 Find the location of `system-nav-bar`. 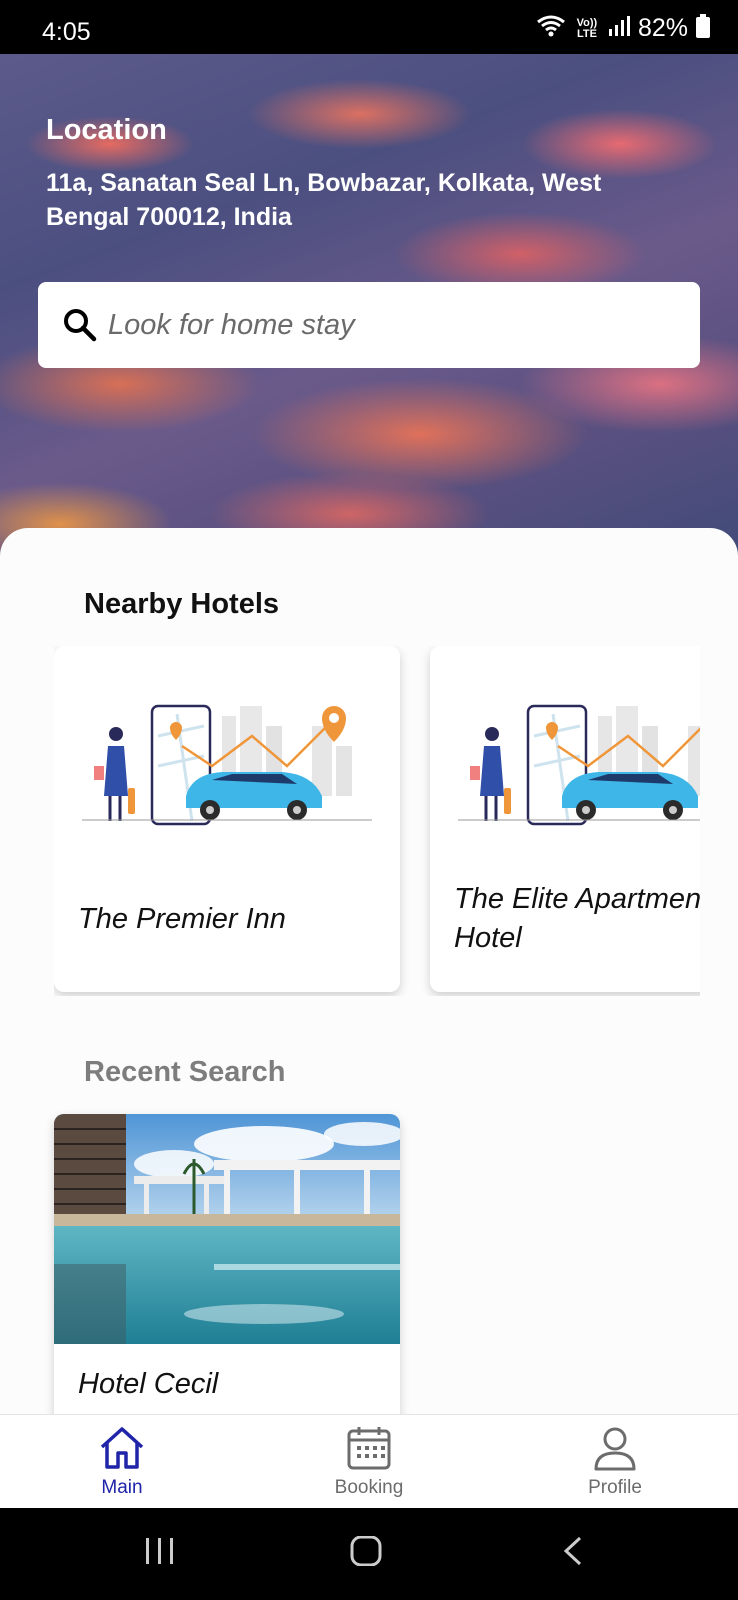

system-nav-bar is located at coordinates (369, 1554).